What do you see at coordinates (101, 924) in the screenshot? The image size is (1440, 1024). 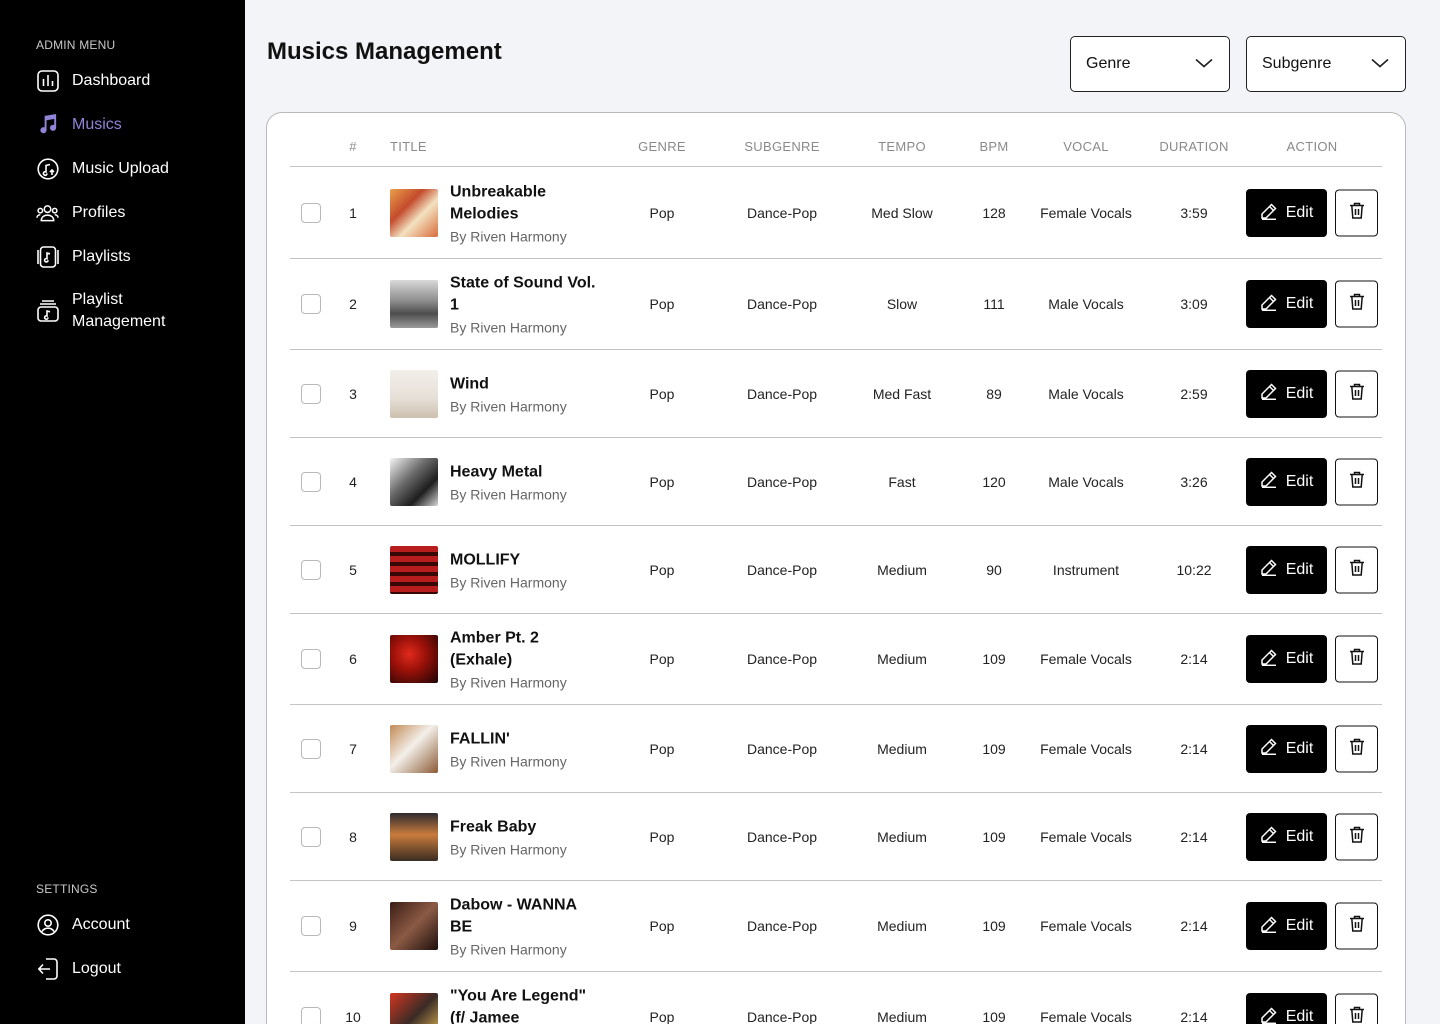 I see `sidebar-item-label: Account` at bounding box center [101, 924].